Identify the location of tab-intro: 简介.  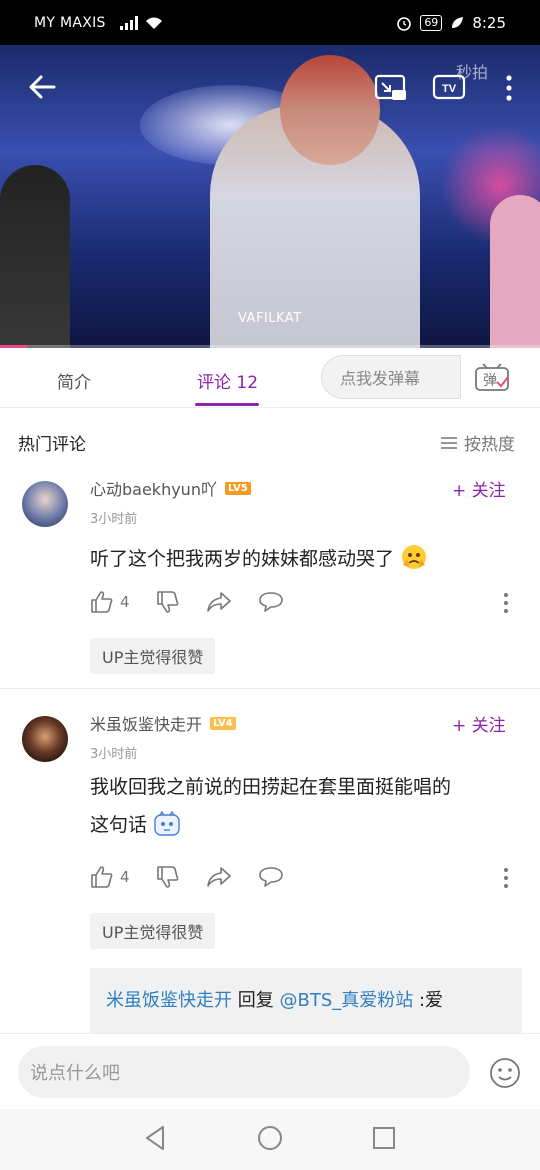
(74, 380).